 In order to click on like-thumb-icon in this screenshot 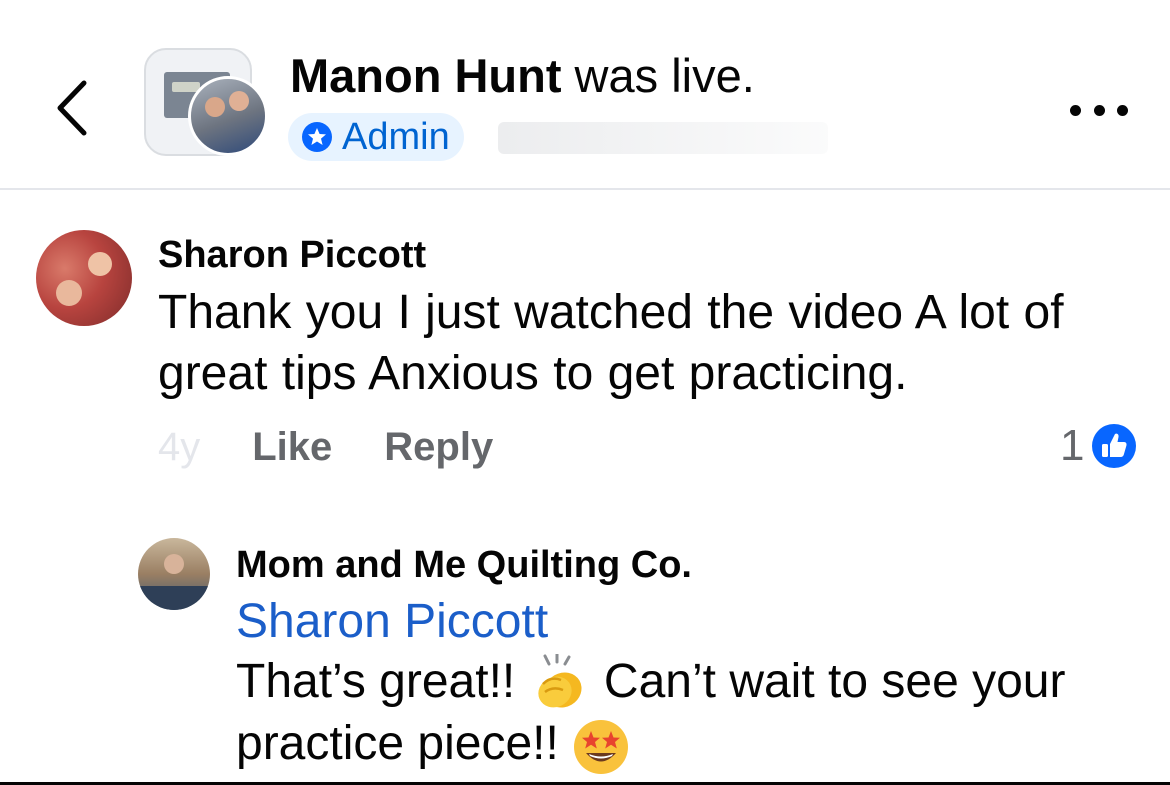, I will do `click(1114, 446)`.